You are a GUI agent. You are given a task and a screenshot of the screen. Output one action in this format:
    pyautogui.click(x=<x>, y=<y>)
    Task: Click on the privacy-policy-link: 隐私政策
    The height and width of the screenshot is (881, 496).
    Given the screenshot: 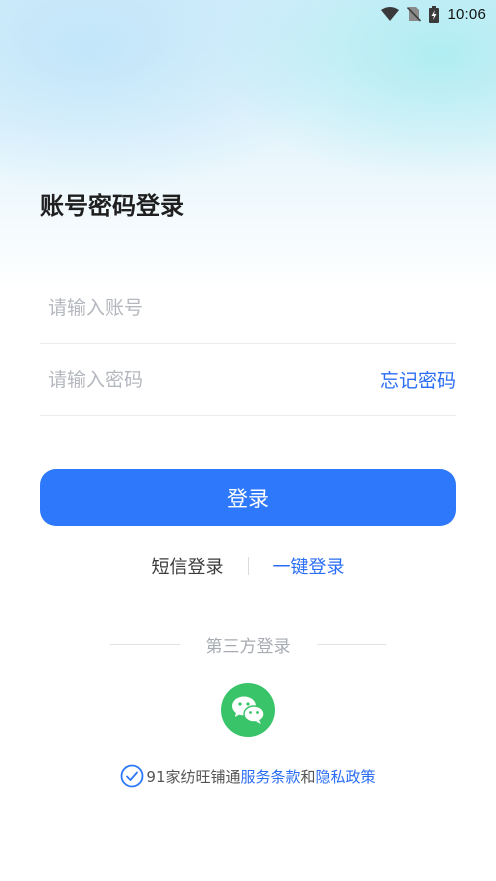 What is the action you would take?
    pyautogui.click(x=346, y=776)
    